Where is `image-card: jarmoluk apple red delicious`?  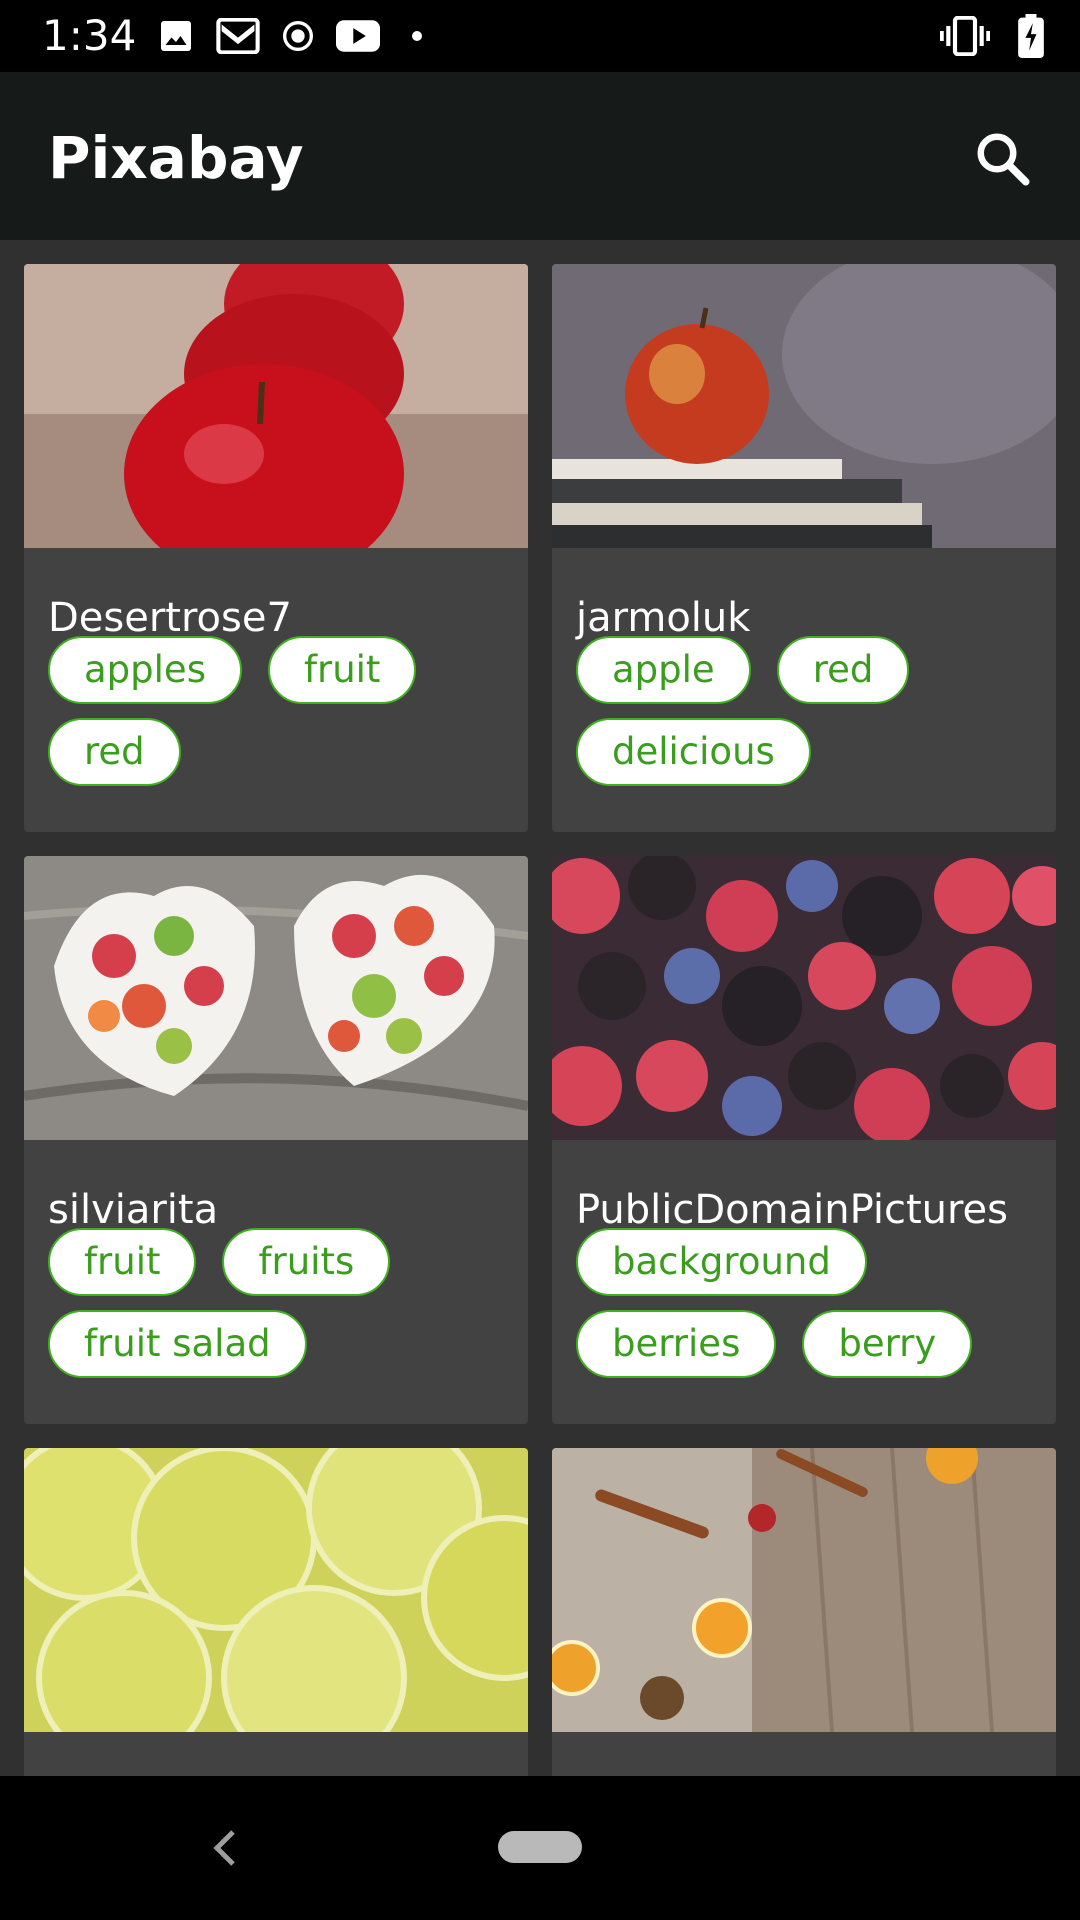
image-card: jarmoluk apple red delicious is located at coordinates (804, 548).